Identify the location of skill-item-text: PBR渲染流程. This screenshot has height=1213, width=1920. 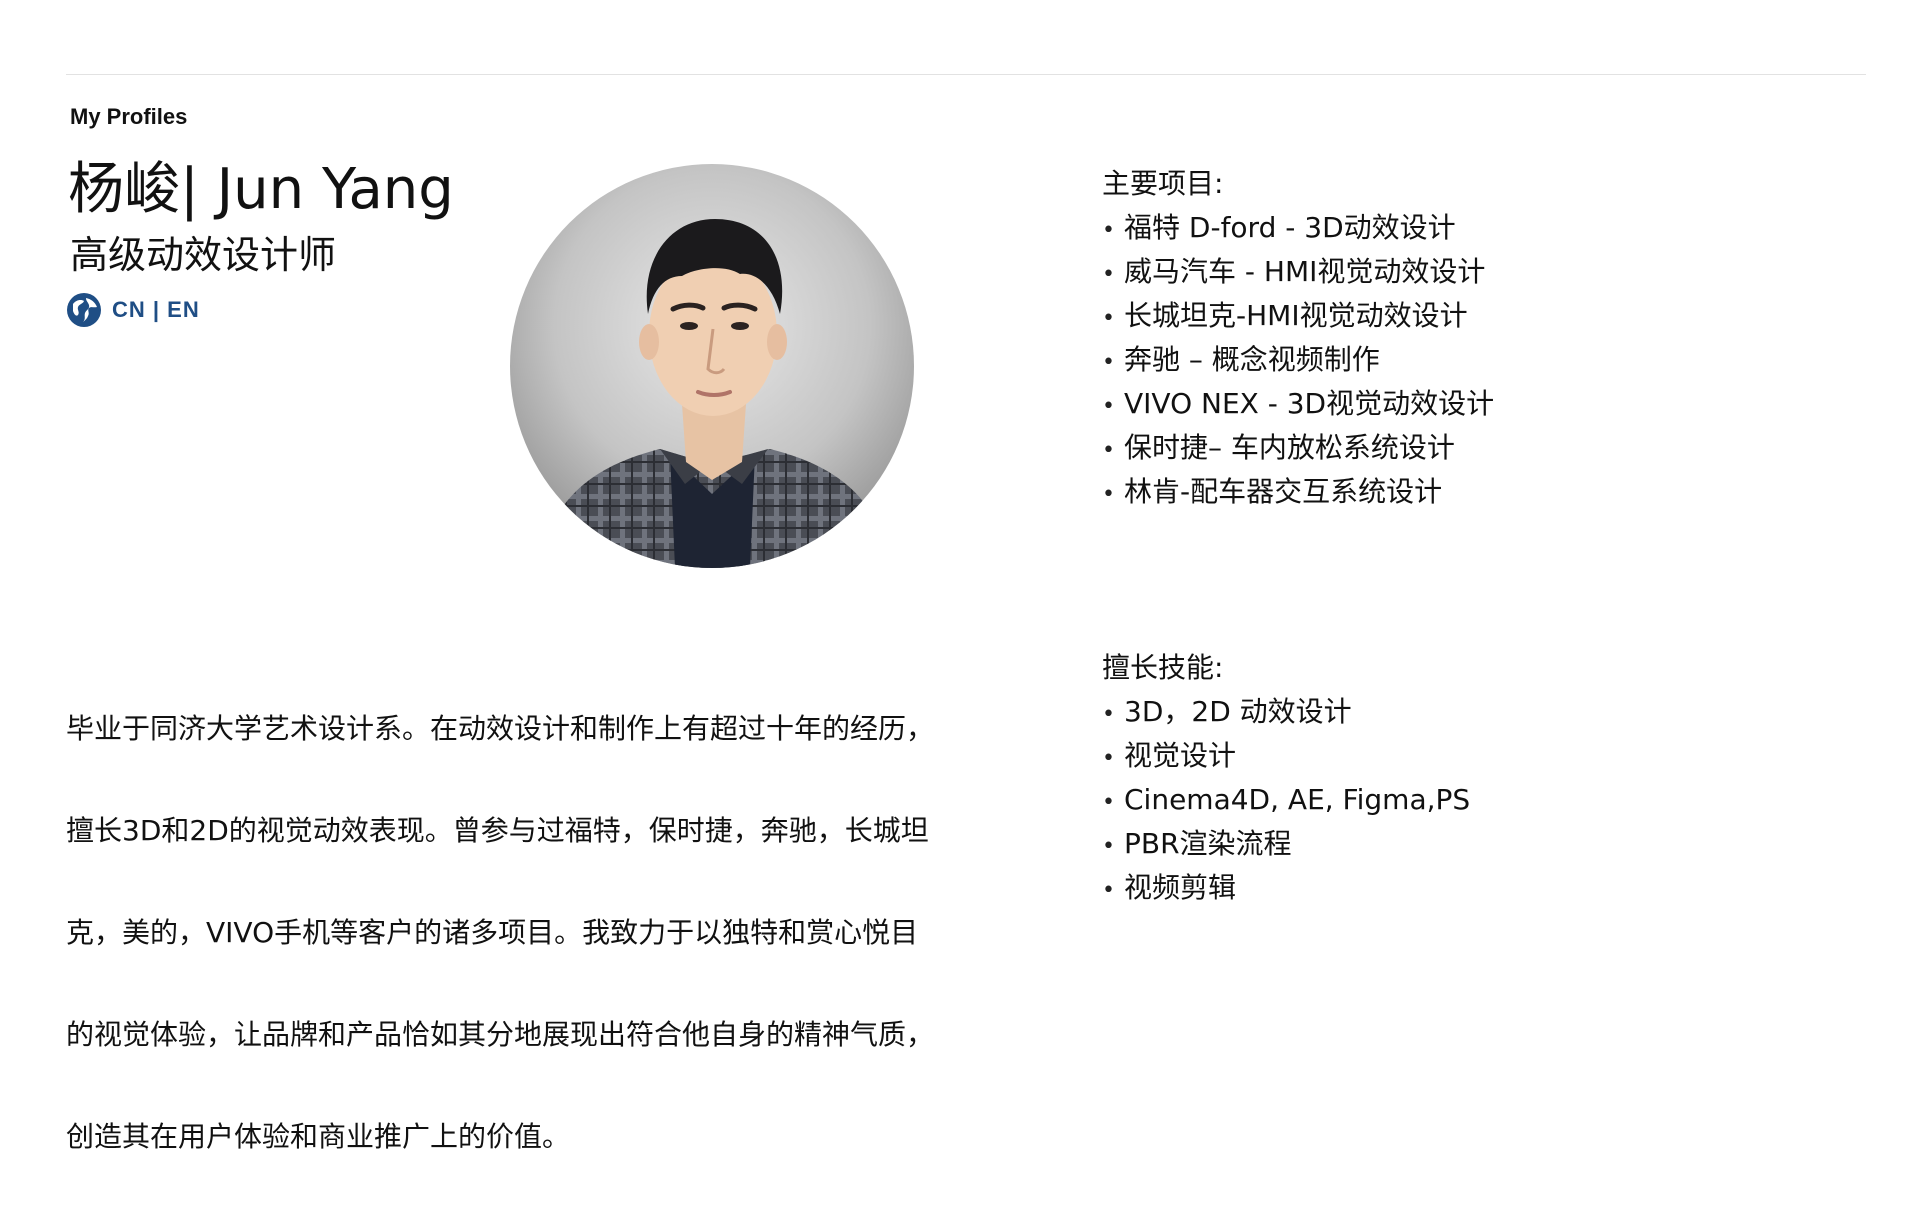
(1208, 843).